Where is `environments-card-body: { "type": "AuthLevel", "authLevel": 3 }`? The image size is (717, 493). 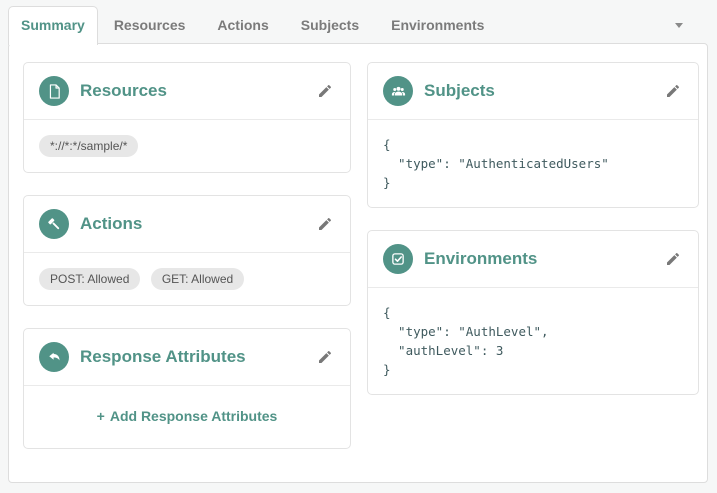 environments-card-body: { "type": "AuthLevel", "authLevel": 3 } is located at coordinates (533, 341).